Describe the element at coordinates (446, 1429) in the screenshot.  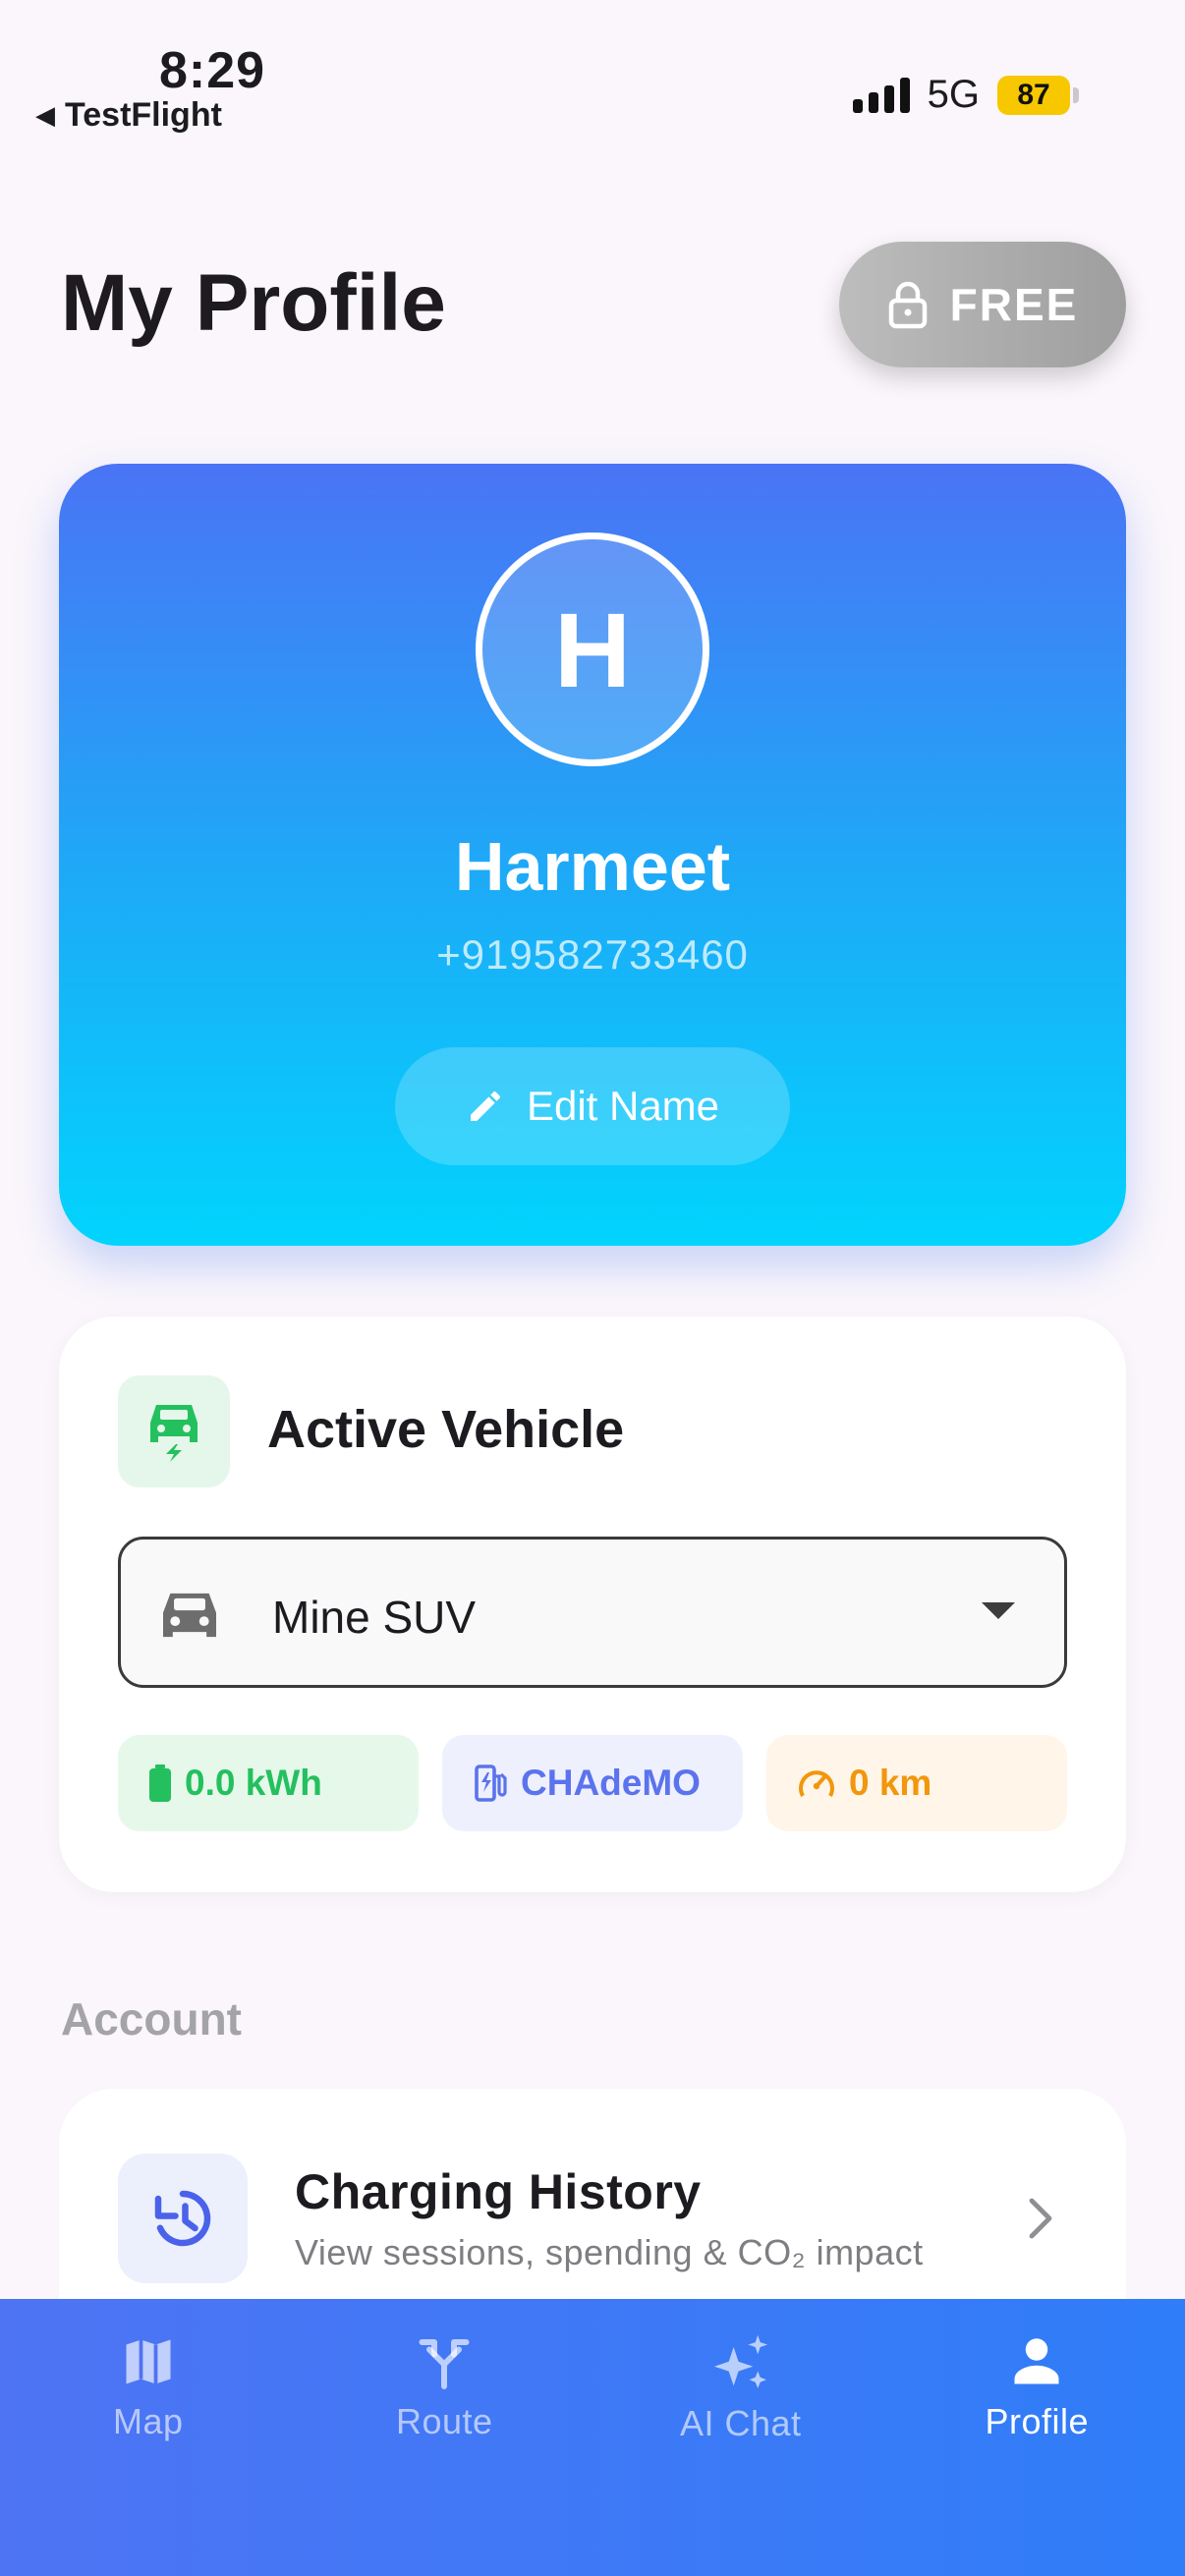
I see `active-vehicle-title: Active Vehicle` at that location.